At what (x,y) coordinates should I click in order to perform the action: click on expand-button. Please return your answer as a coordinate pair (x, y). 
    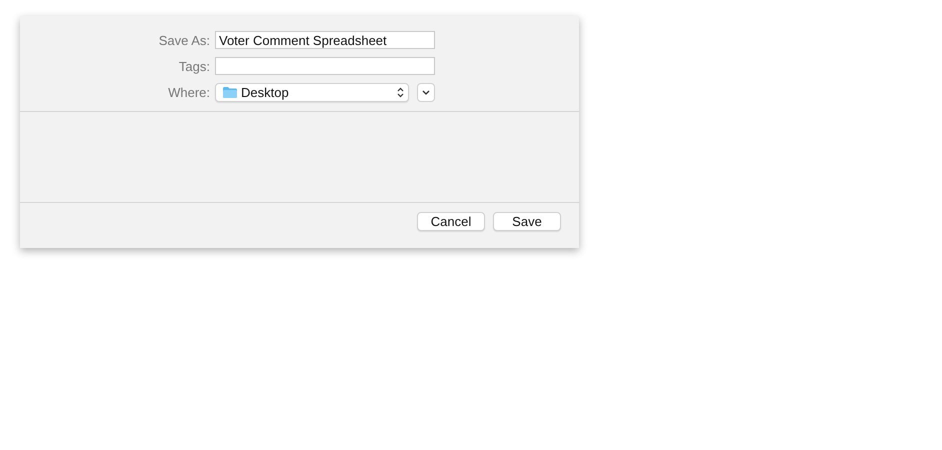
    Looking at the image, I should click on (426, 92).